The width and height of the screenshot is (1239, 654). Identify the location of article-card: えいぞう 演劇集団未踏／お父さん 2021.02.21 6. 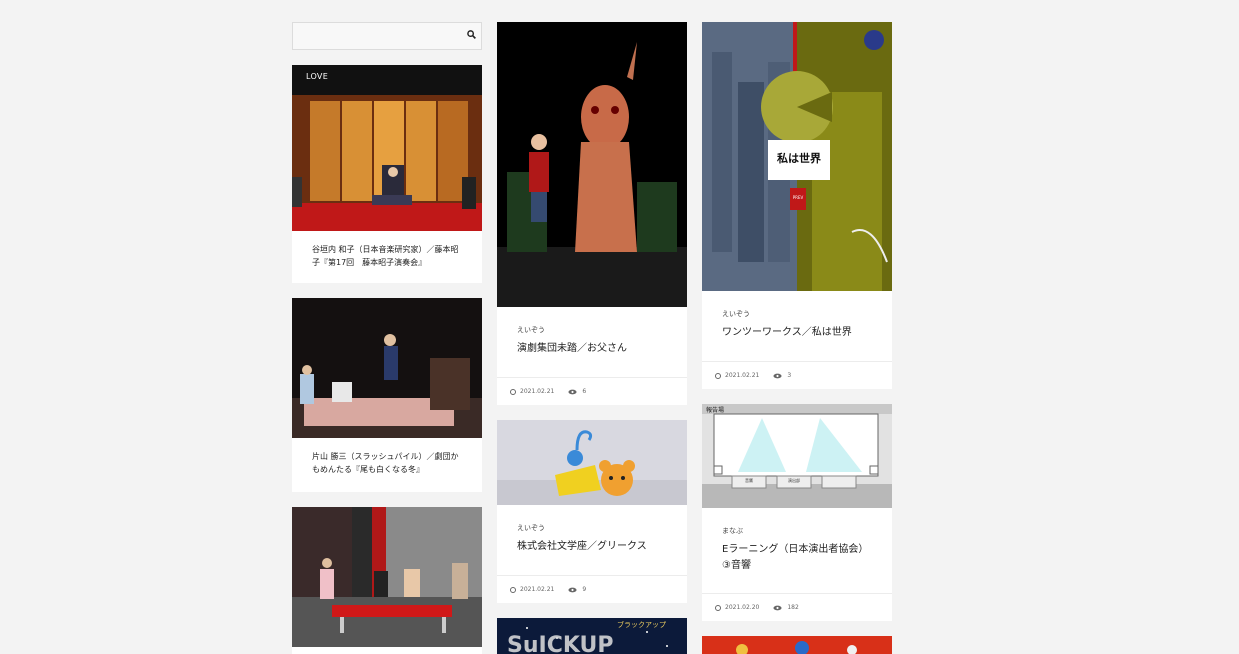
(592, 213).